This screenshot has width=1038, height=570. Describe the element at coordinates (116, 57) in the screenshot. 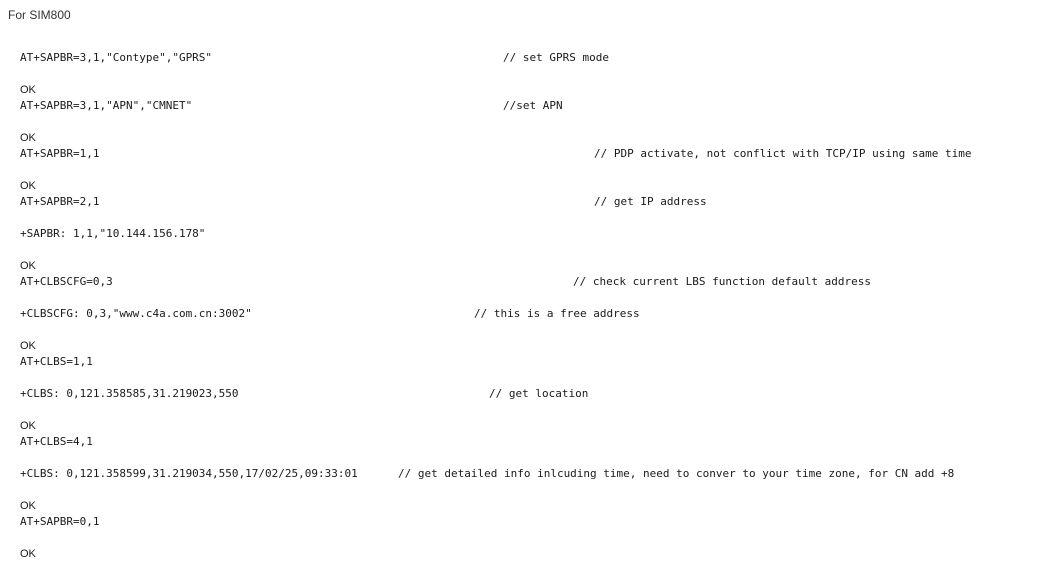

I see `at-command: AT+SAPBR=3,1,"Contype","GPRS"` at that location.